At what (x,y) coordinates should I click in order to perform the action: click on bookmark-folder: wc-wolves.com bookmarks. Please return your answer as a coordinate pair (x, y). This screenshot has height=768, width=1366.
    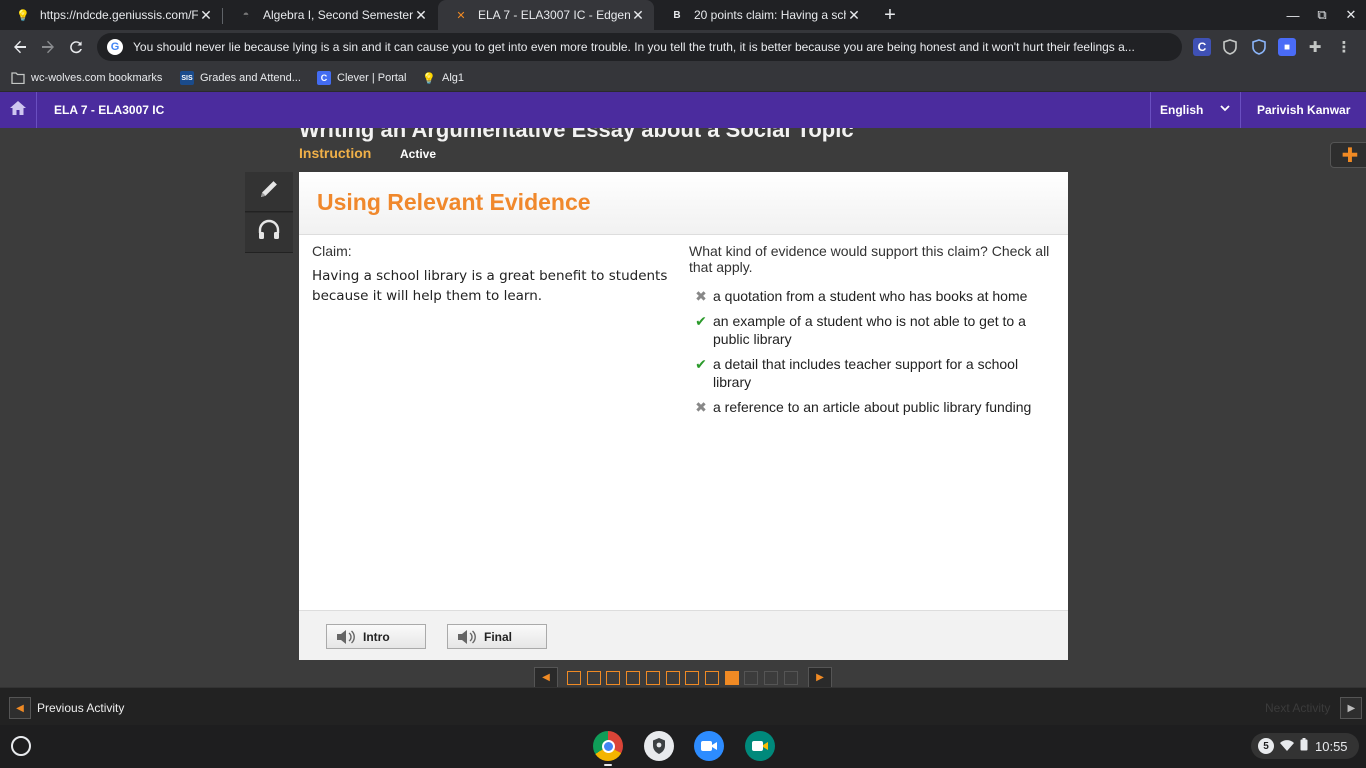
    Looking at the image, I should click on (86, 78).